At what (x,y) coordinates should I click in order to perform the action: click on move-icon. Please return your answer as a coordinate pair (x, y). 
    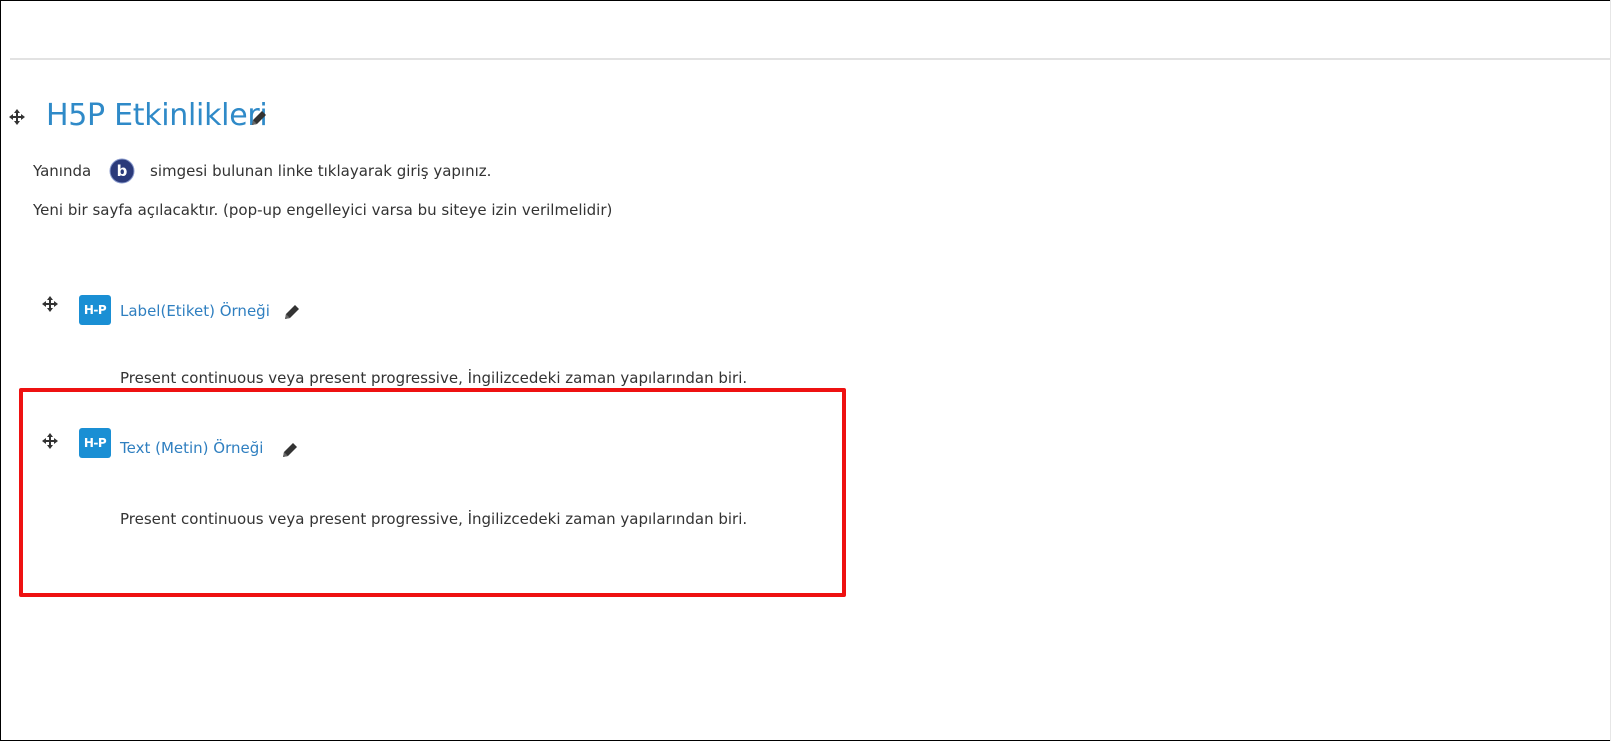
    Looking at the image, I should click on (50, 441).